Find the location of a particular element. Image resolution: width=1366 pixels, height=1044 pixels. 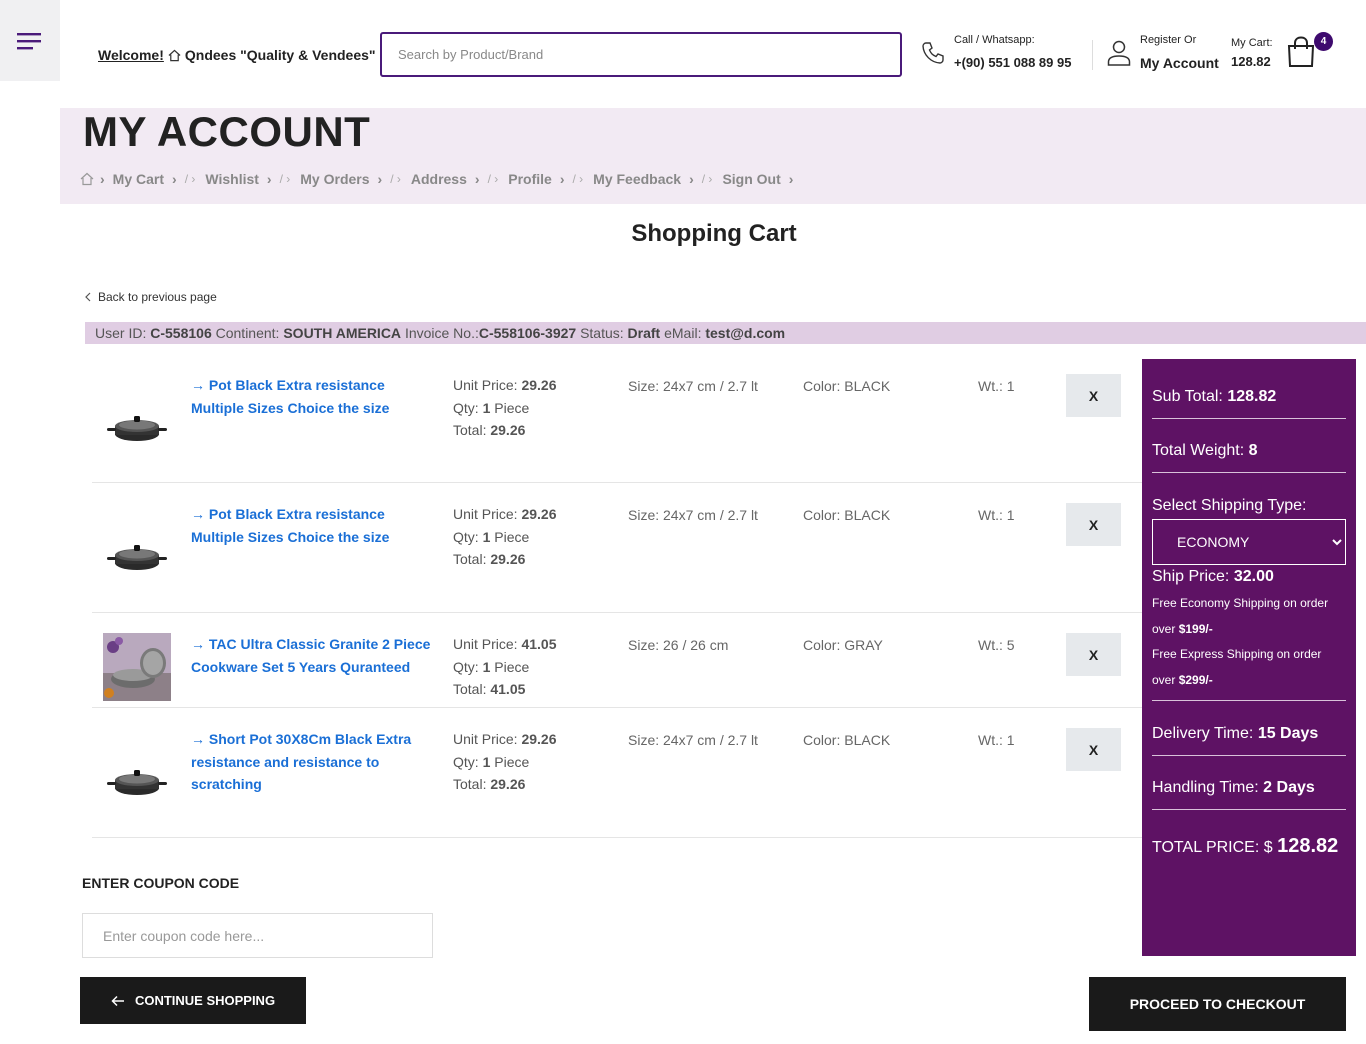

register-link: Register Or is located at coordinates (1168, 40).